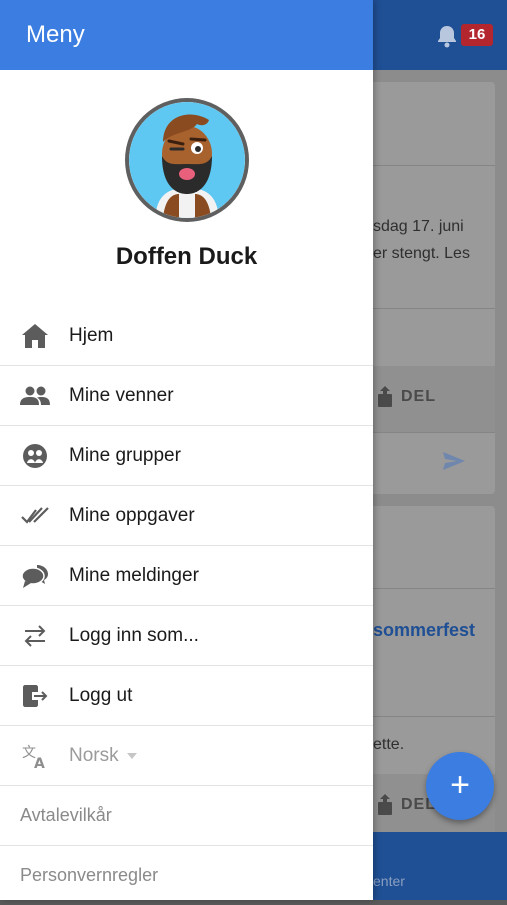  I want to click on menu-item-label: Hjem, so click(91, 335).